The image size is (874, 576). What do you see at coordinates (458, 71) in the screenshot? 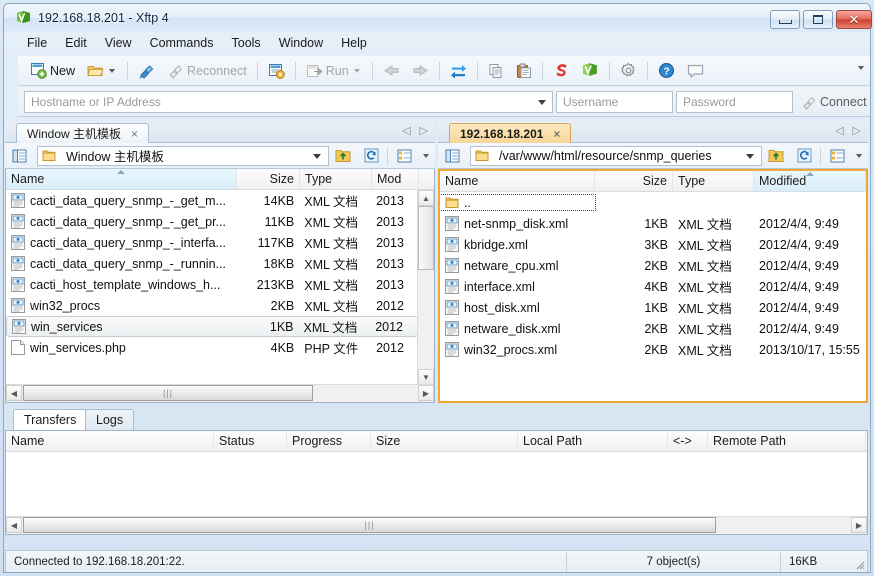
I see `synchronize-browsing-button` at bounding box center [458, 71].